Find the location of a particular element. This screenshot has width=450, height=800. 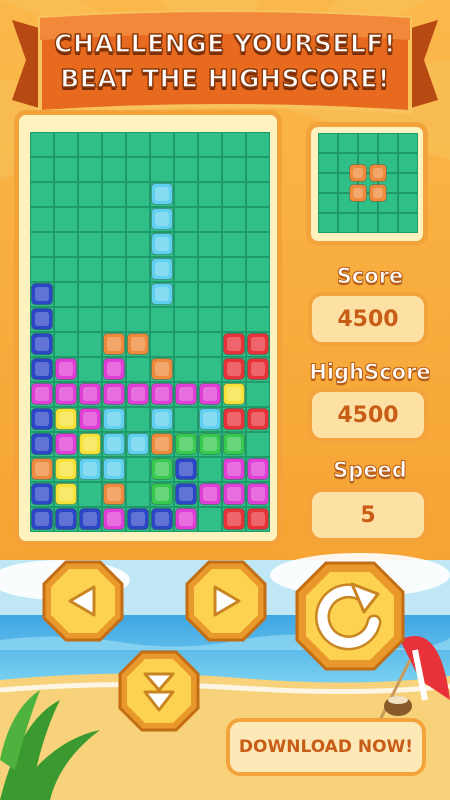

highscore-label: HighScore is located at coordinates (370, 372).